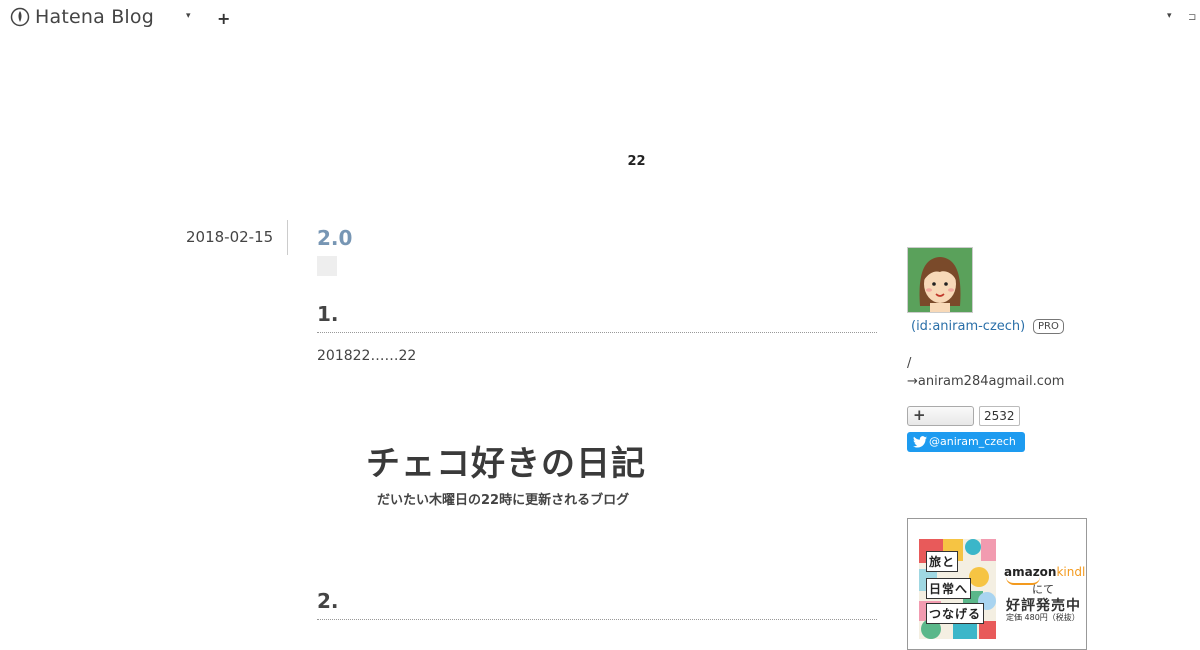 This screenshot has width=1200, height=650. I want to click on top-navbar: Hatena Blog ▾ + ▾ ⊐, so click(600, 18).